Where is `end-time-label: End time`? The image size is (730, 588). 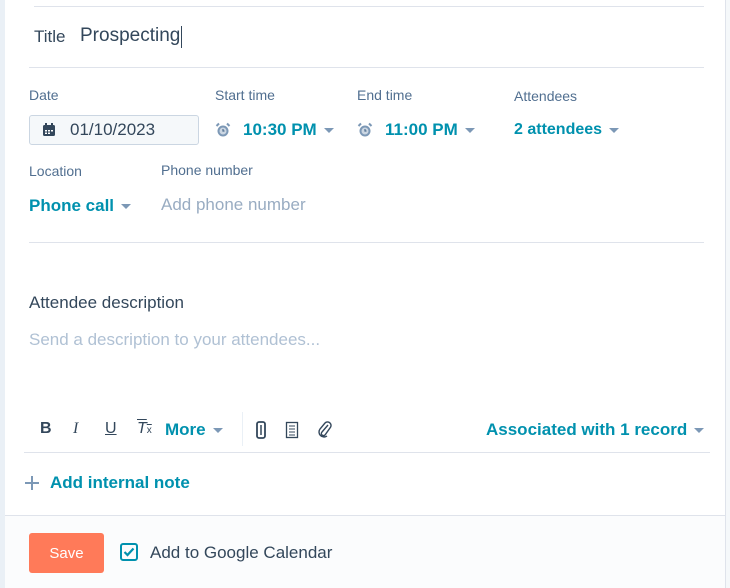 end-time-label: End time is located at coordinates (385, 95).